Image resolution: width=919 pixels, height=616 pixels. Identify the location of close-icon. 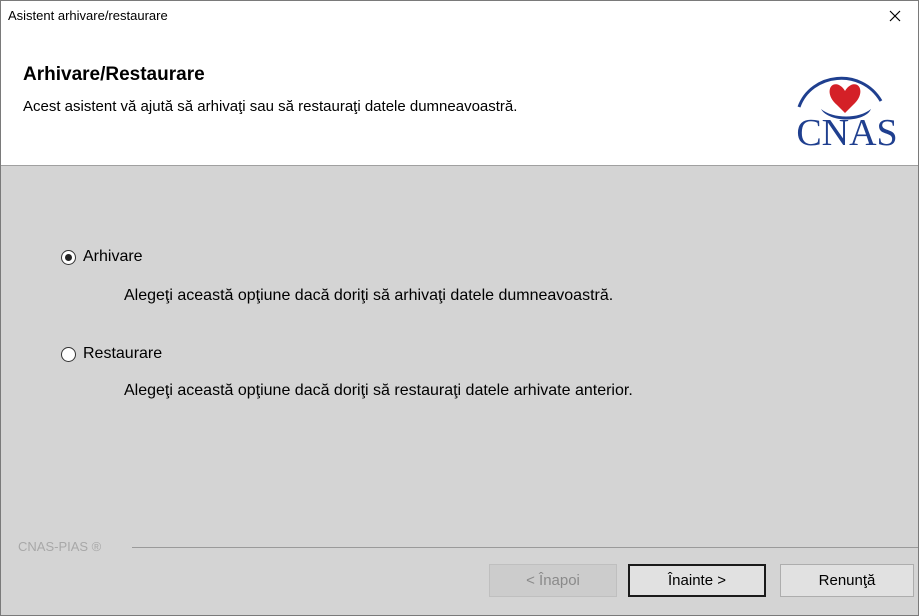
(895, 16).